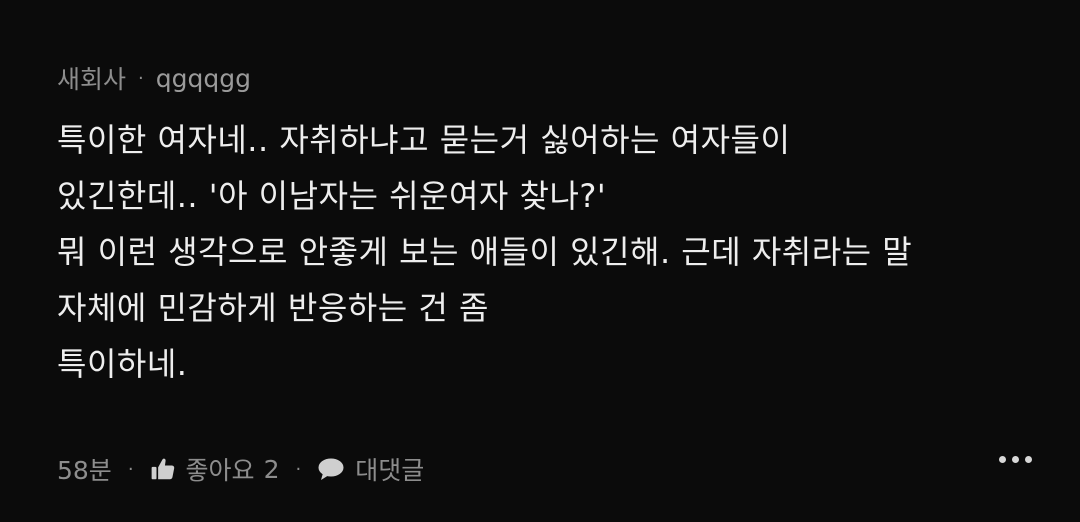 The width and height of the screenshot is (1080, 522). I want to click on more-dots-icon, so click(1015, 459).